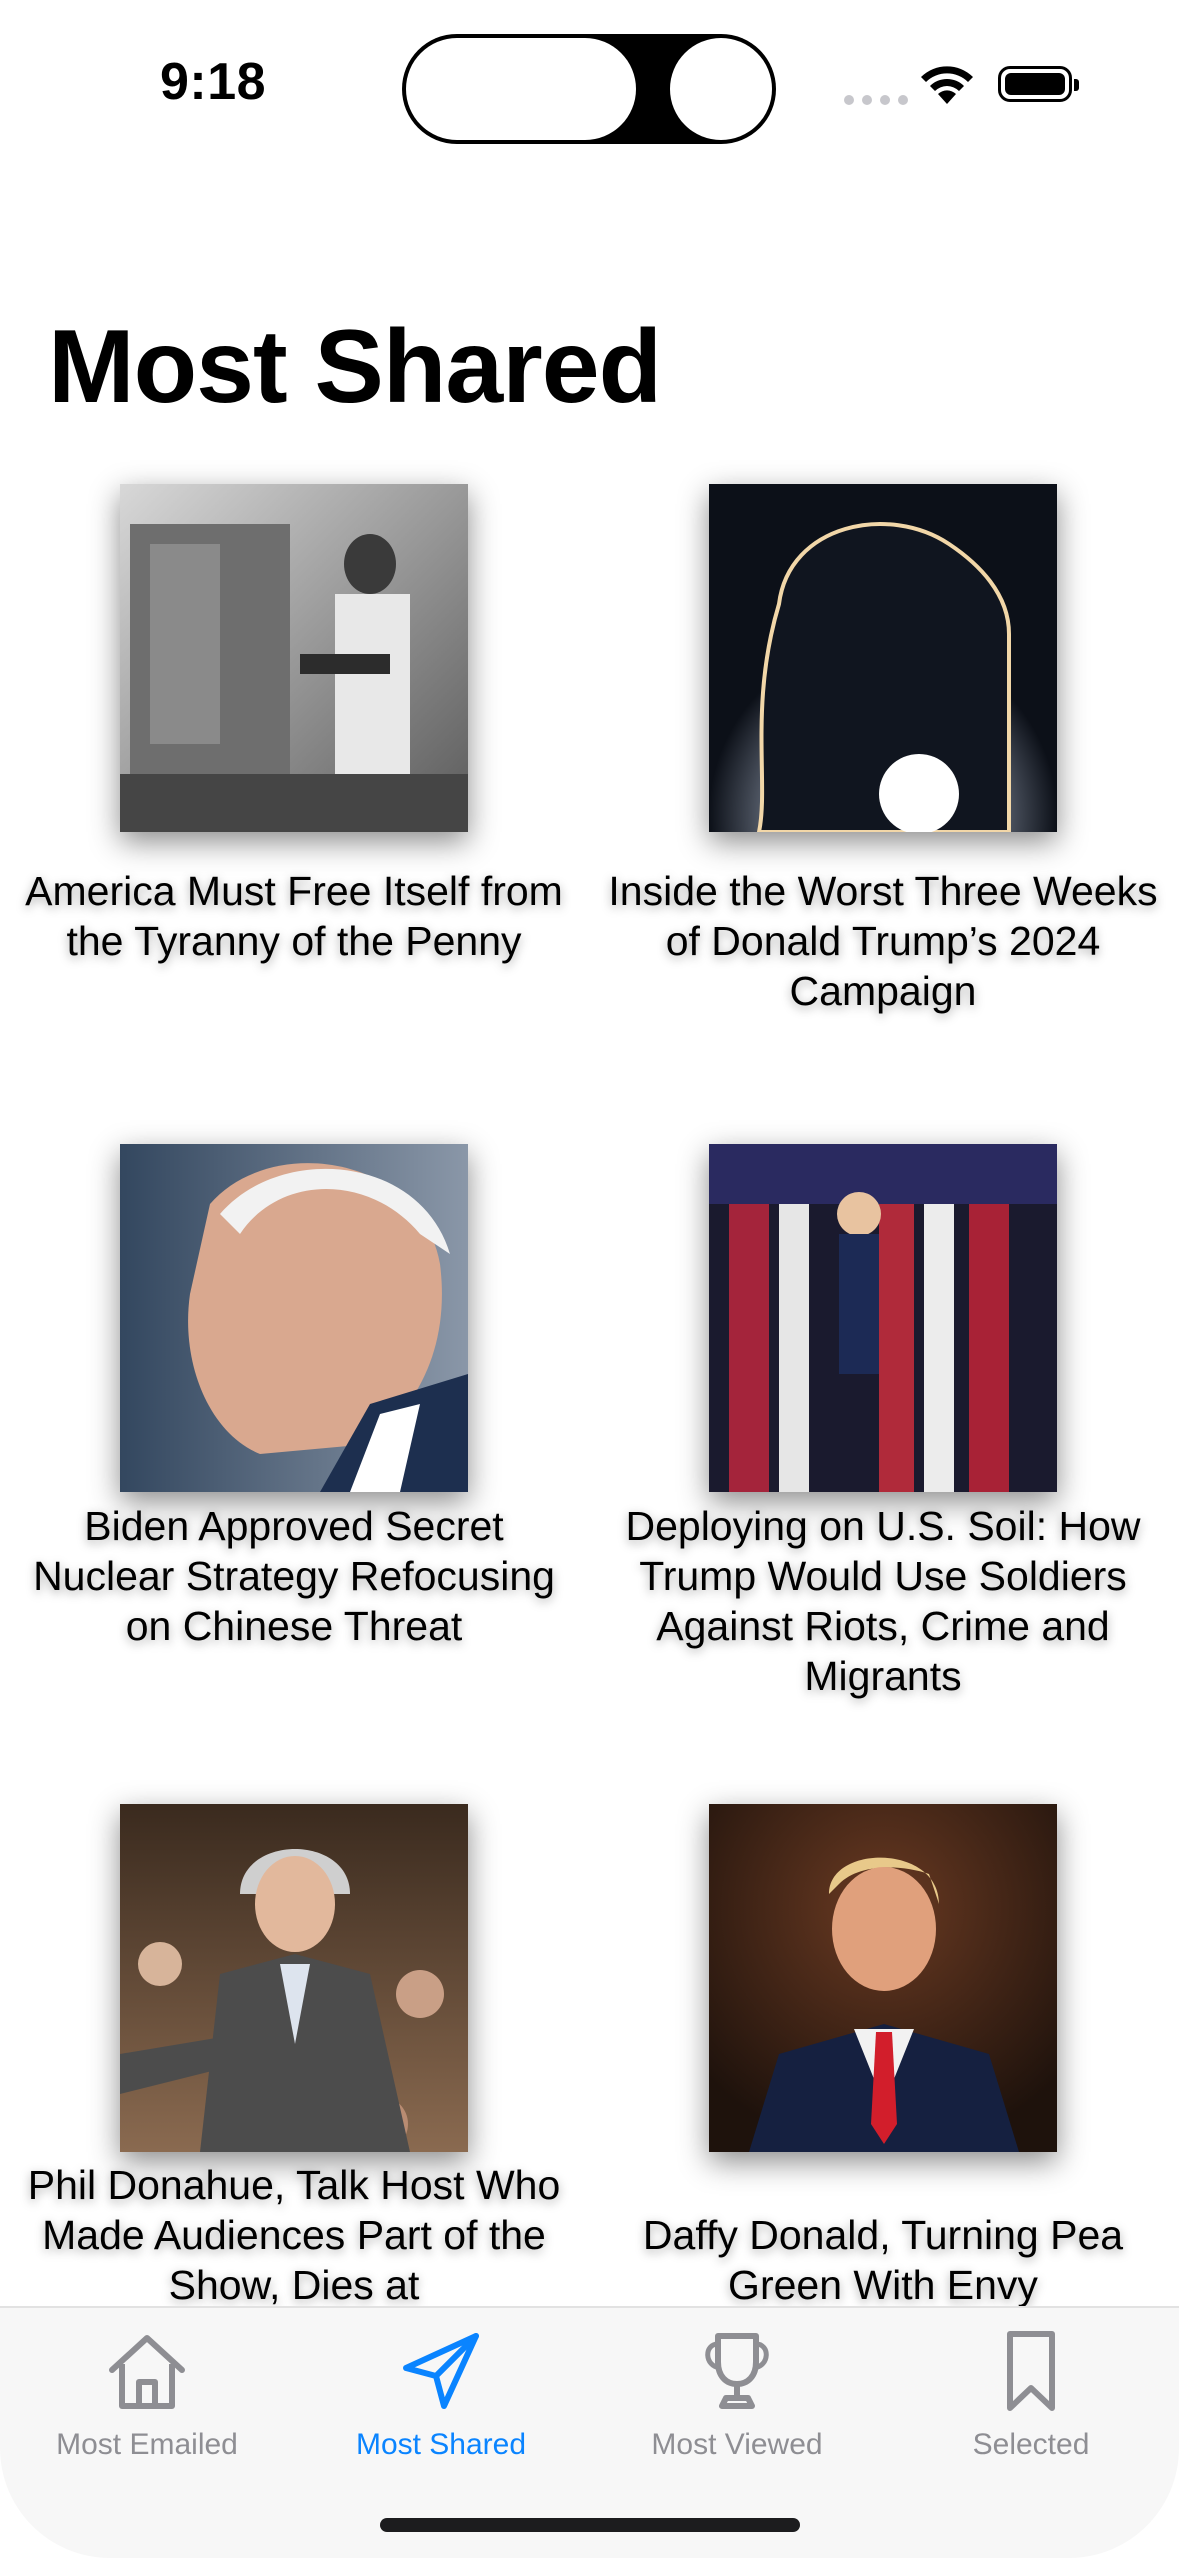 The width and height of the screenshot is (1179, 2558). Describe the element at coordinates (213, 82) in the screenshot. I see `status-time: 9:18` at that location.